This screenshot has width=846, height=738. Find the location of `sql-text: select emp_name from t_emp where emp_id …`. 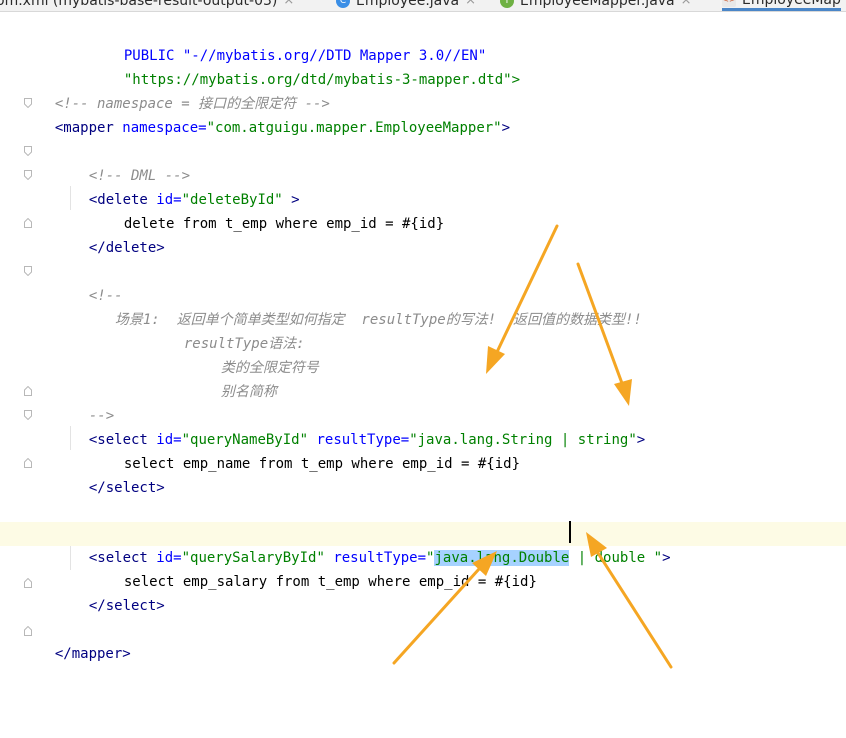

sql-text: select emp_name from t_emp where emp_id … is located at coordinates (322, 464).